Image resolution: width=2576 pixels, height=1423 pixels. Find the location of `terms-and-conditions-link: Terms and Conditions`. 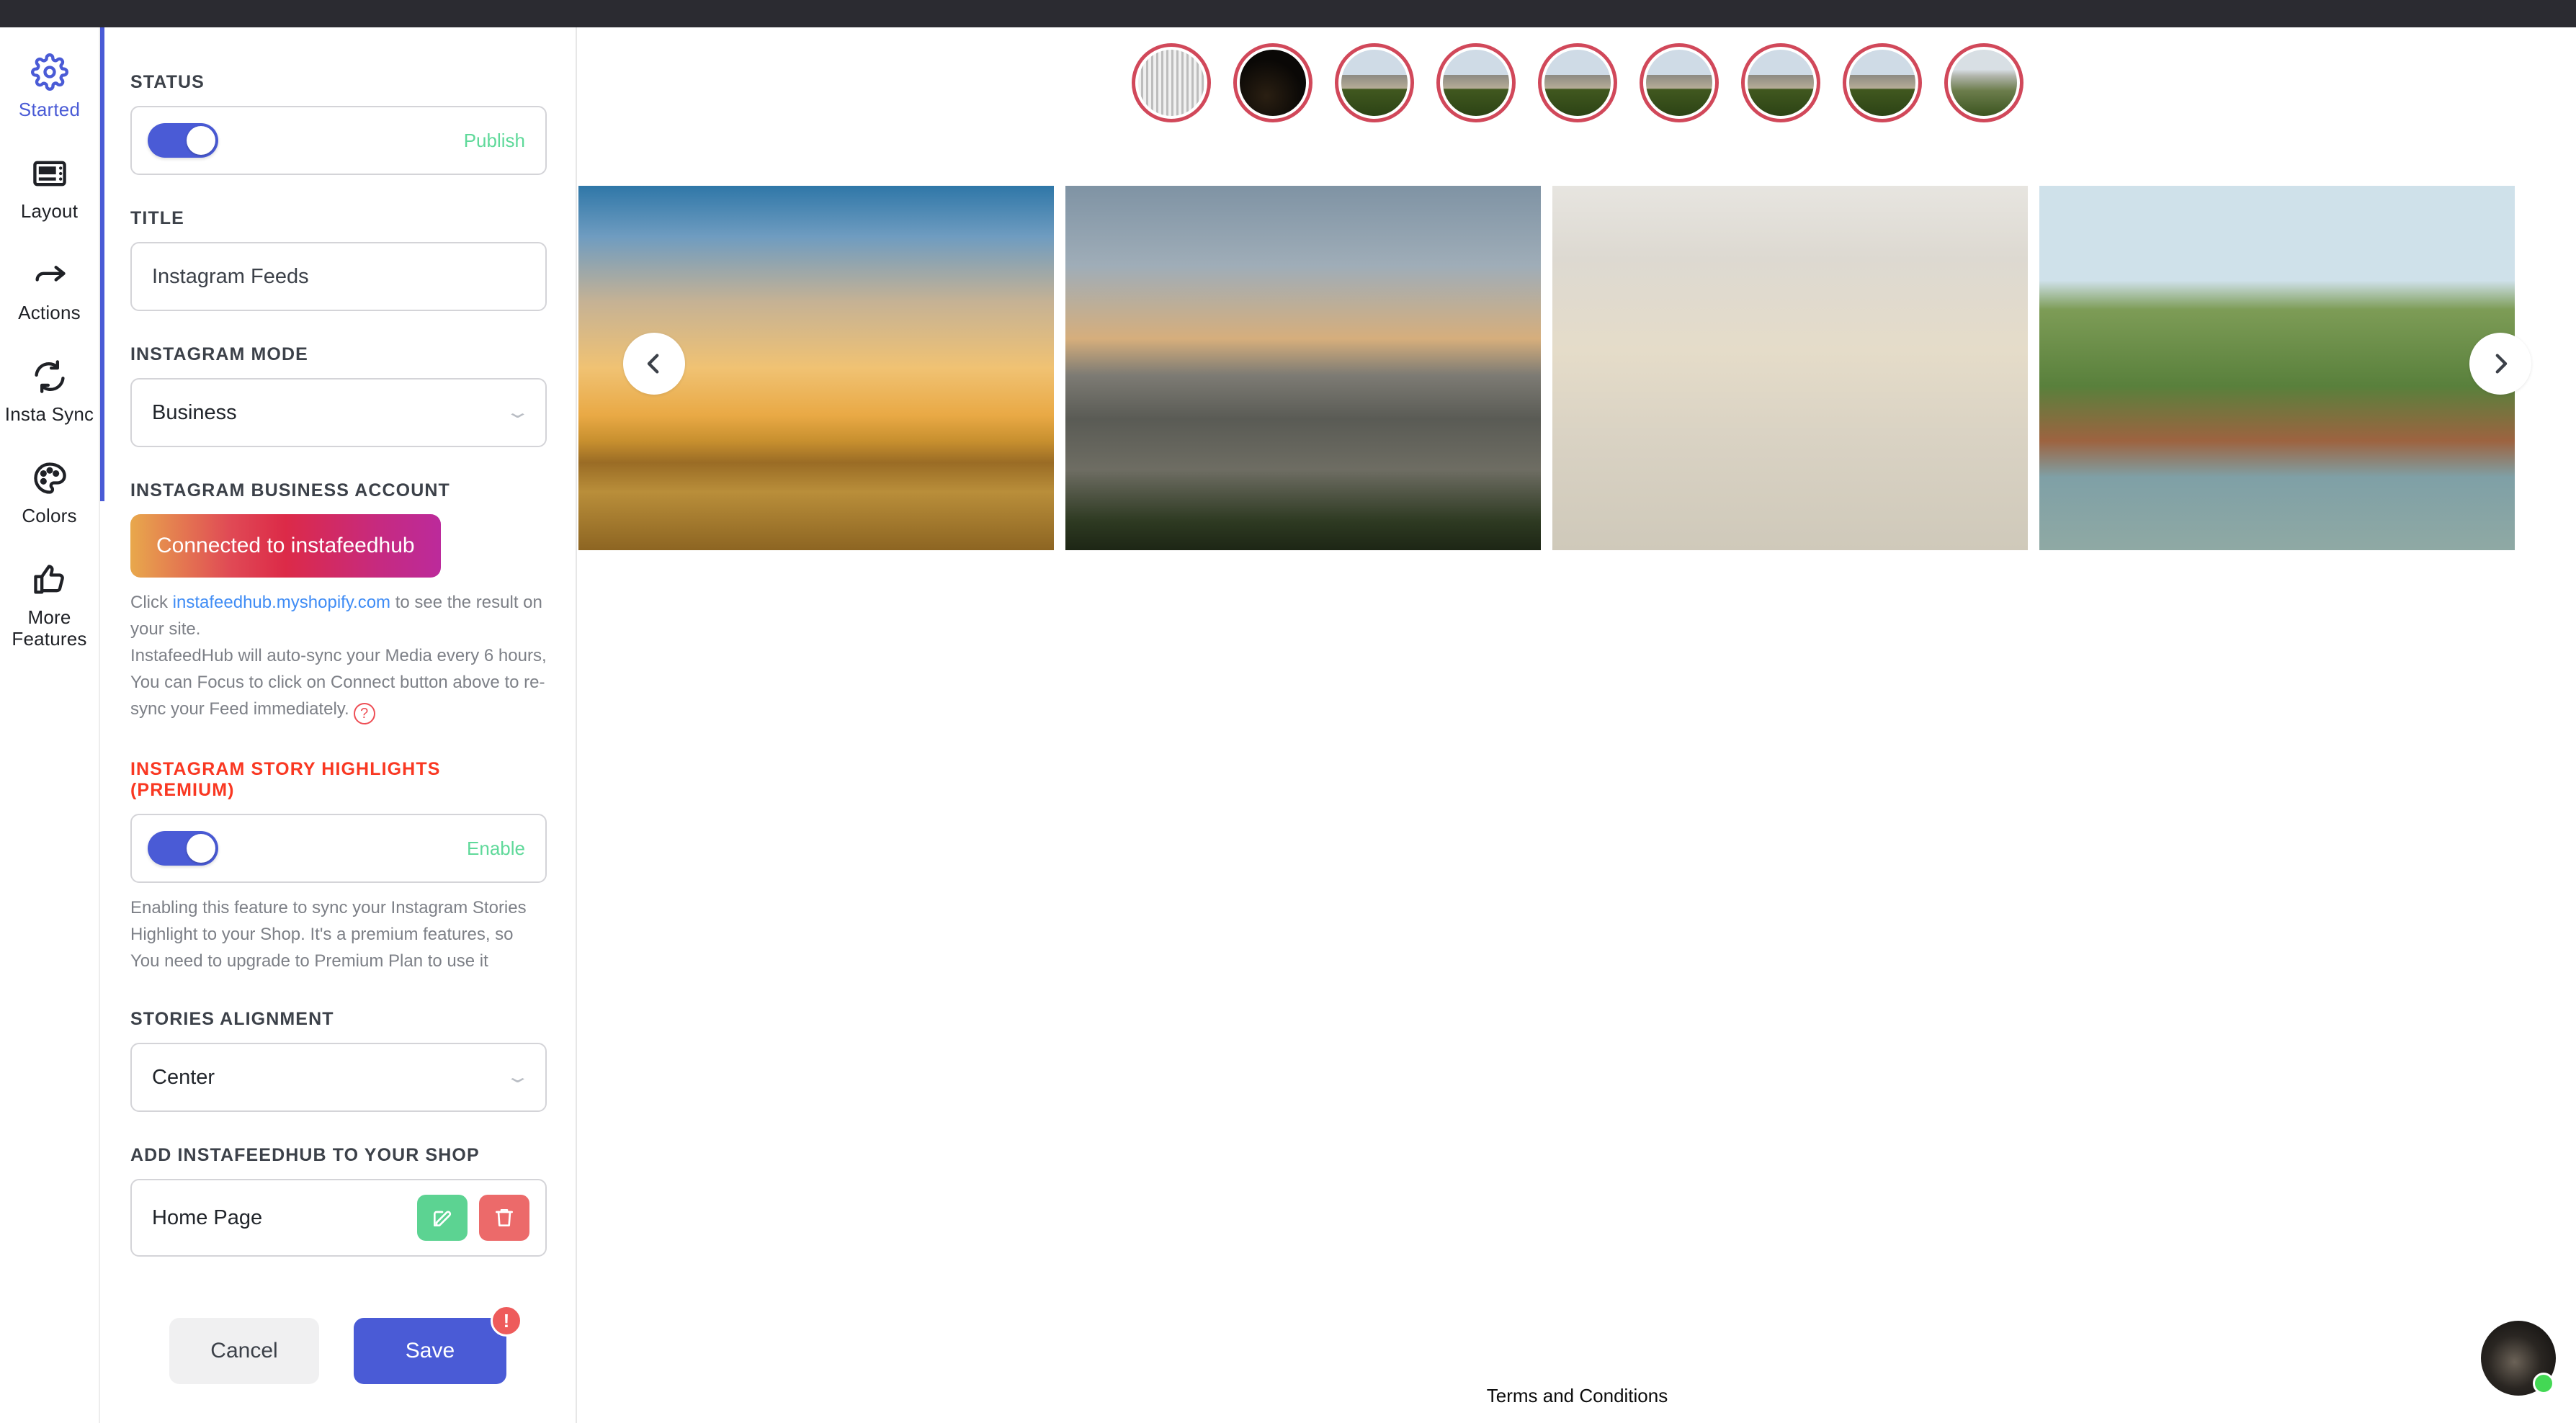

terms-and-conditions-link: Terms and Conditions is located at coordinates (1577, 1396).